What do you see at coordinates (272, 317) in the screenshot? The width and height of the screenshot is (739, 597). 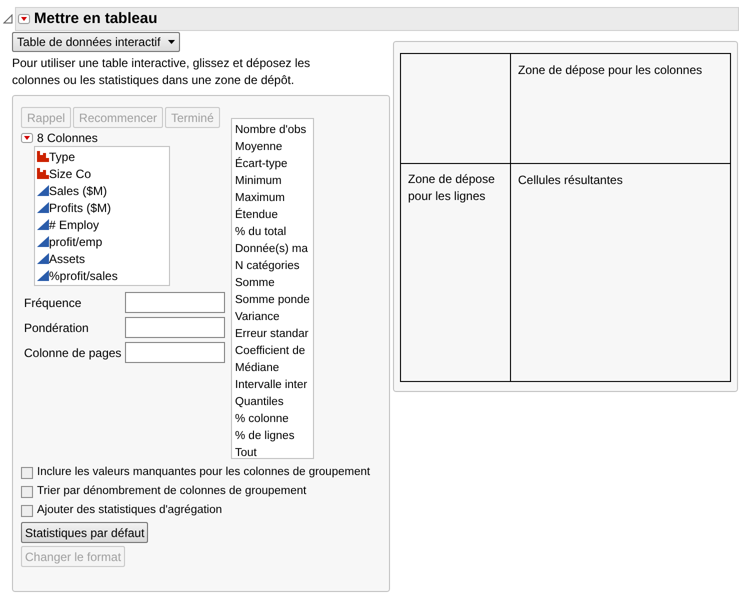 I see `statistic-item: Variance` at bounding box center [272, 317].